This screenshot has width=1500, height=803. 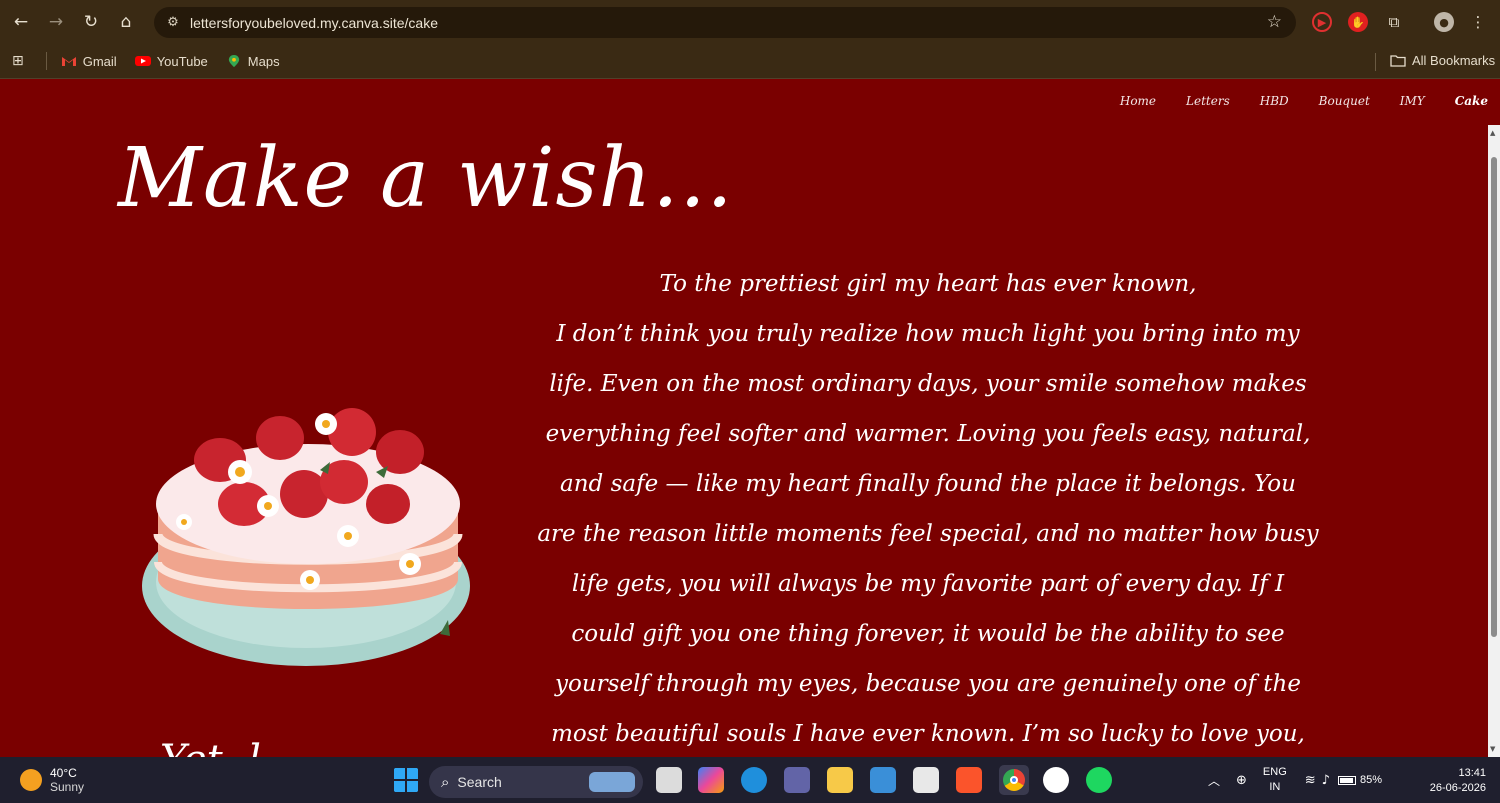 What do you see at coordinates (1274, 772) in the screenshot?
I see `lang-top: ENG` at bounding box center [1274, 772].